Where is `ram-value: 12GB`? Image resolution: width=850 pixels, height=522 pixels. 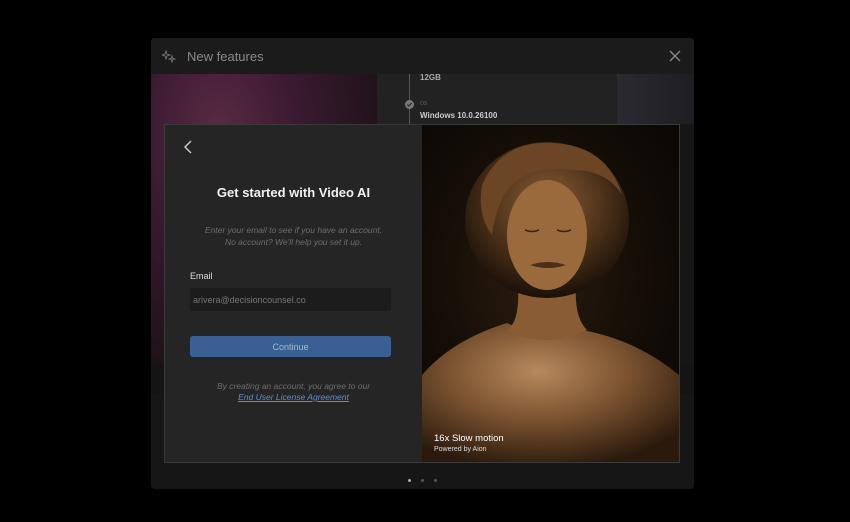
ram-value: 12GB is located at coordinates (430, 77).